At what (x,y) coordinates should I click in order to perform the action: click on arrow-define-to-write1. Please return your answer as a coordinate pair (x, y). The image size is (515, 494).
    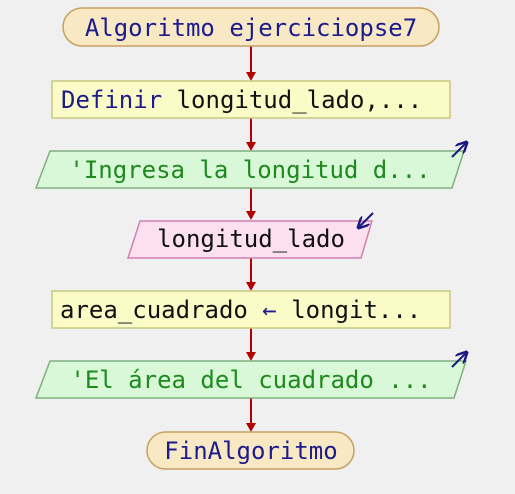
    Looking at the image, I should click on (251, 134).